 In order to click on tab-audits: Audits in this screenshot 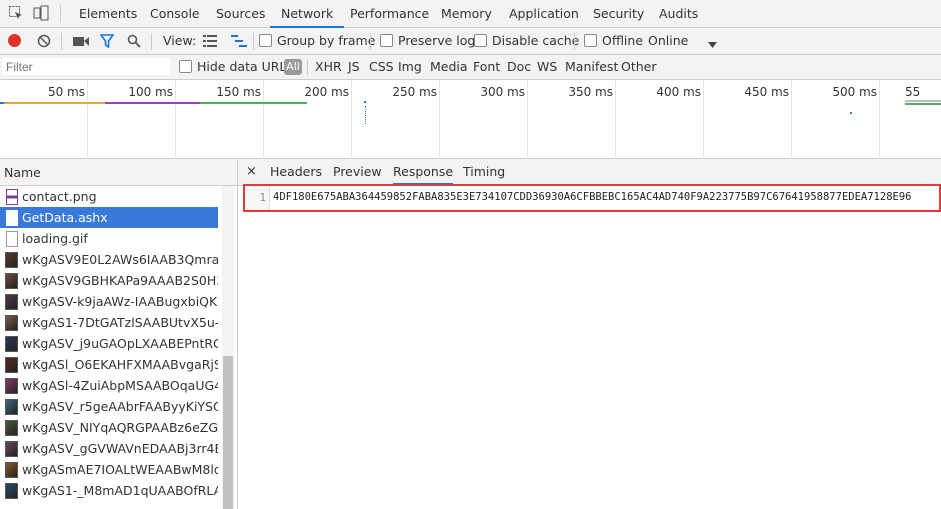, I will do `click(678, 13)`.